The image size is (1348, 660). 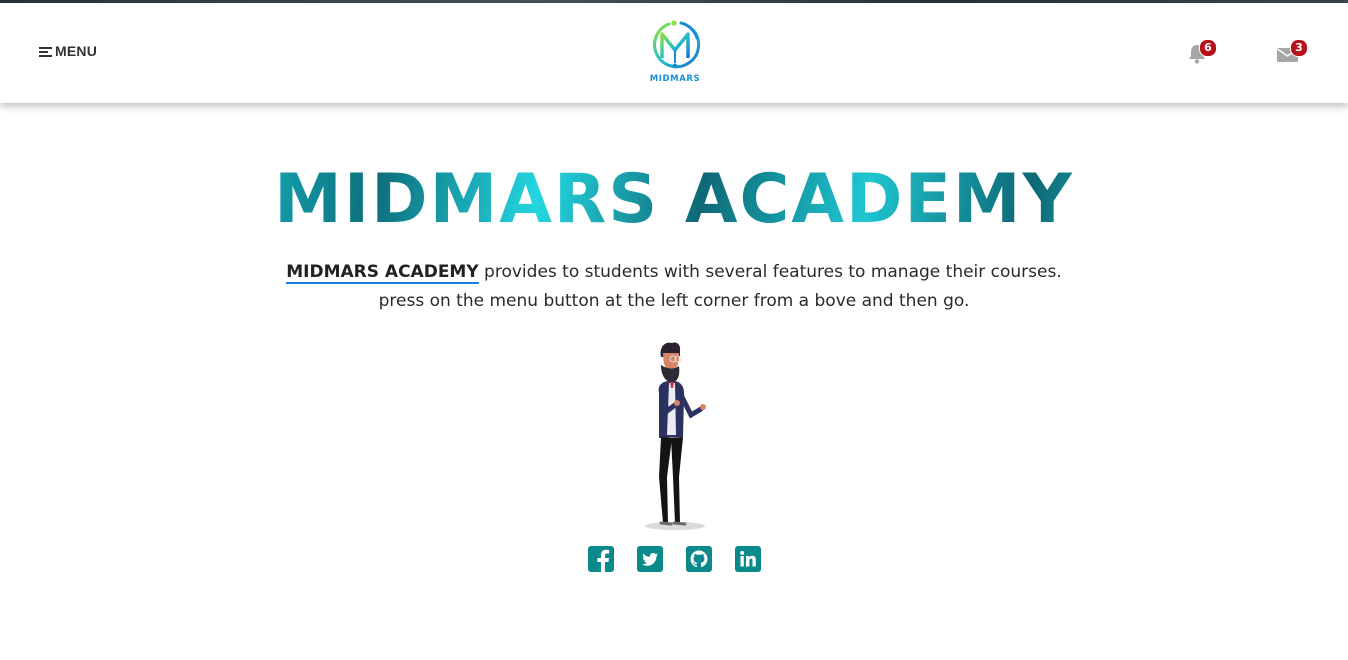 I want to click on linkedin-icon, so click(x=748, y=558).